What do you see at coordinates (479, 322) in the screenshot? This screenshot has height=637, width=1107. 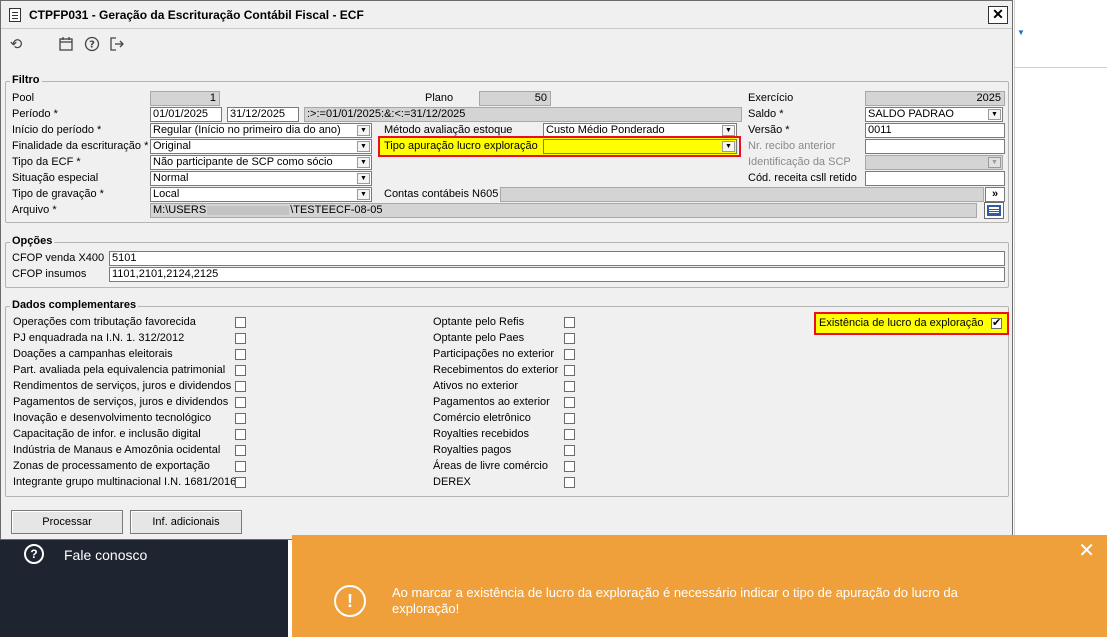 I see `dados-option-label: Optante pelo Refis` at bounding box center [479, 322].